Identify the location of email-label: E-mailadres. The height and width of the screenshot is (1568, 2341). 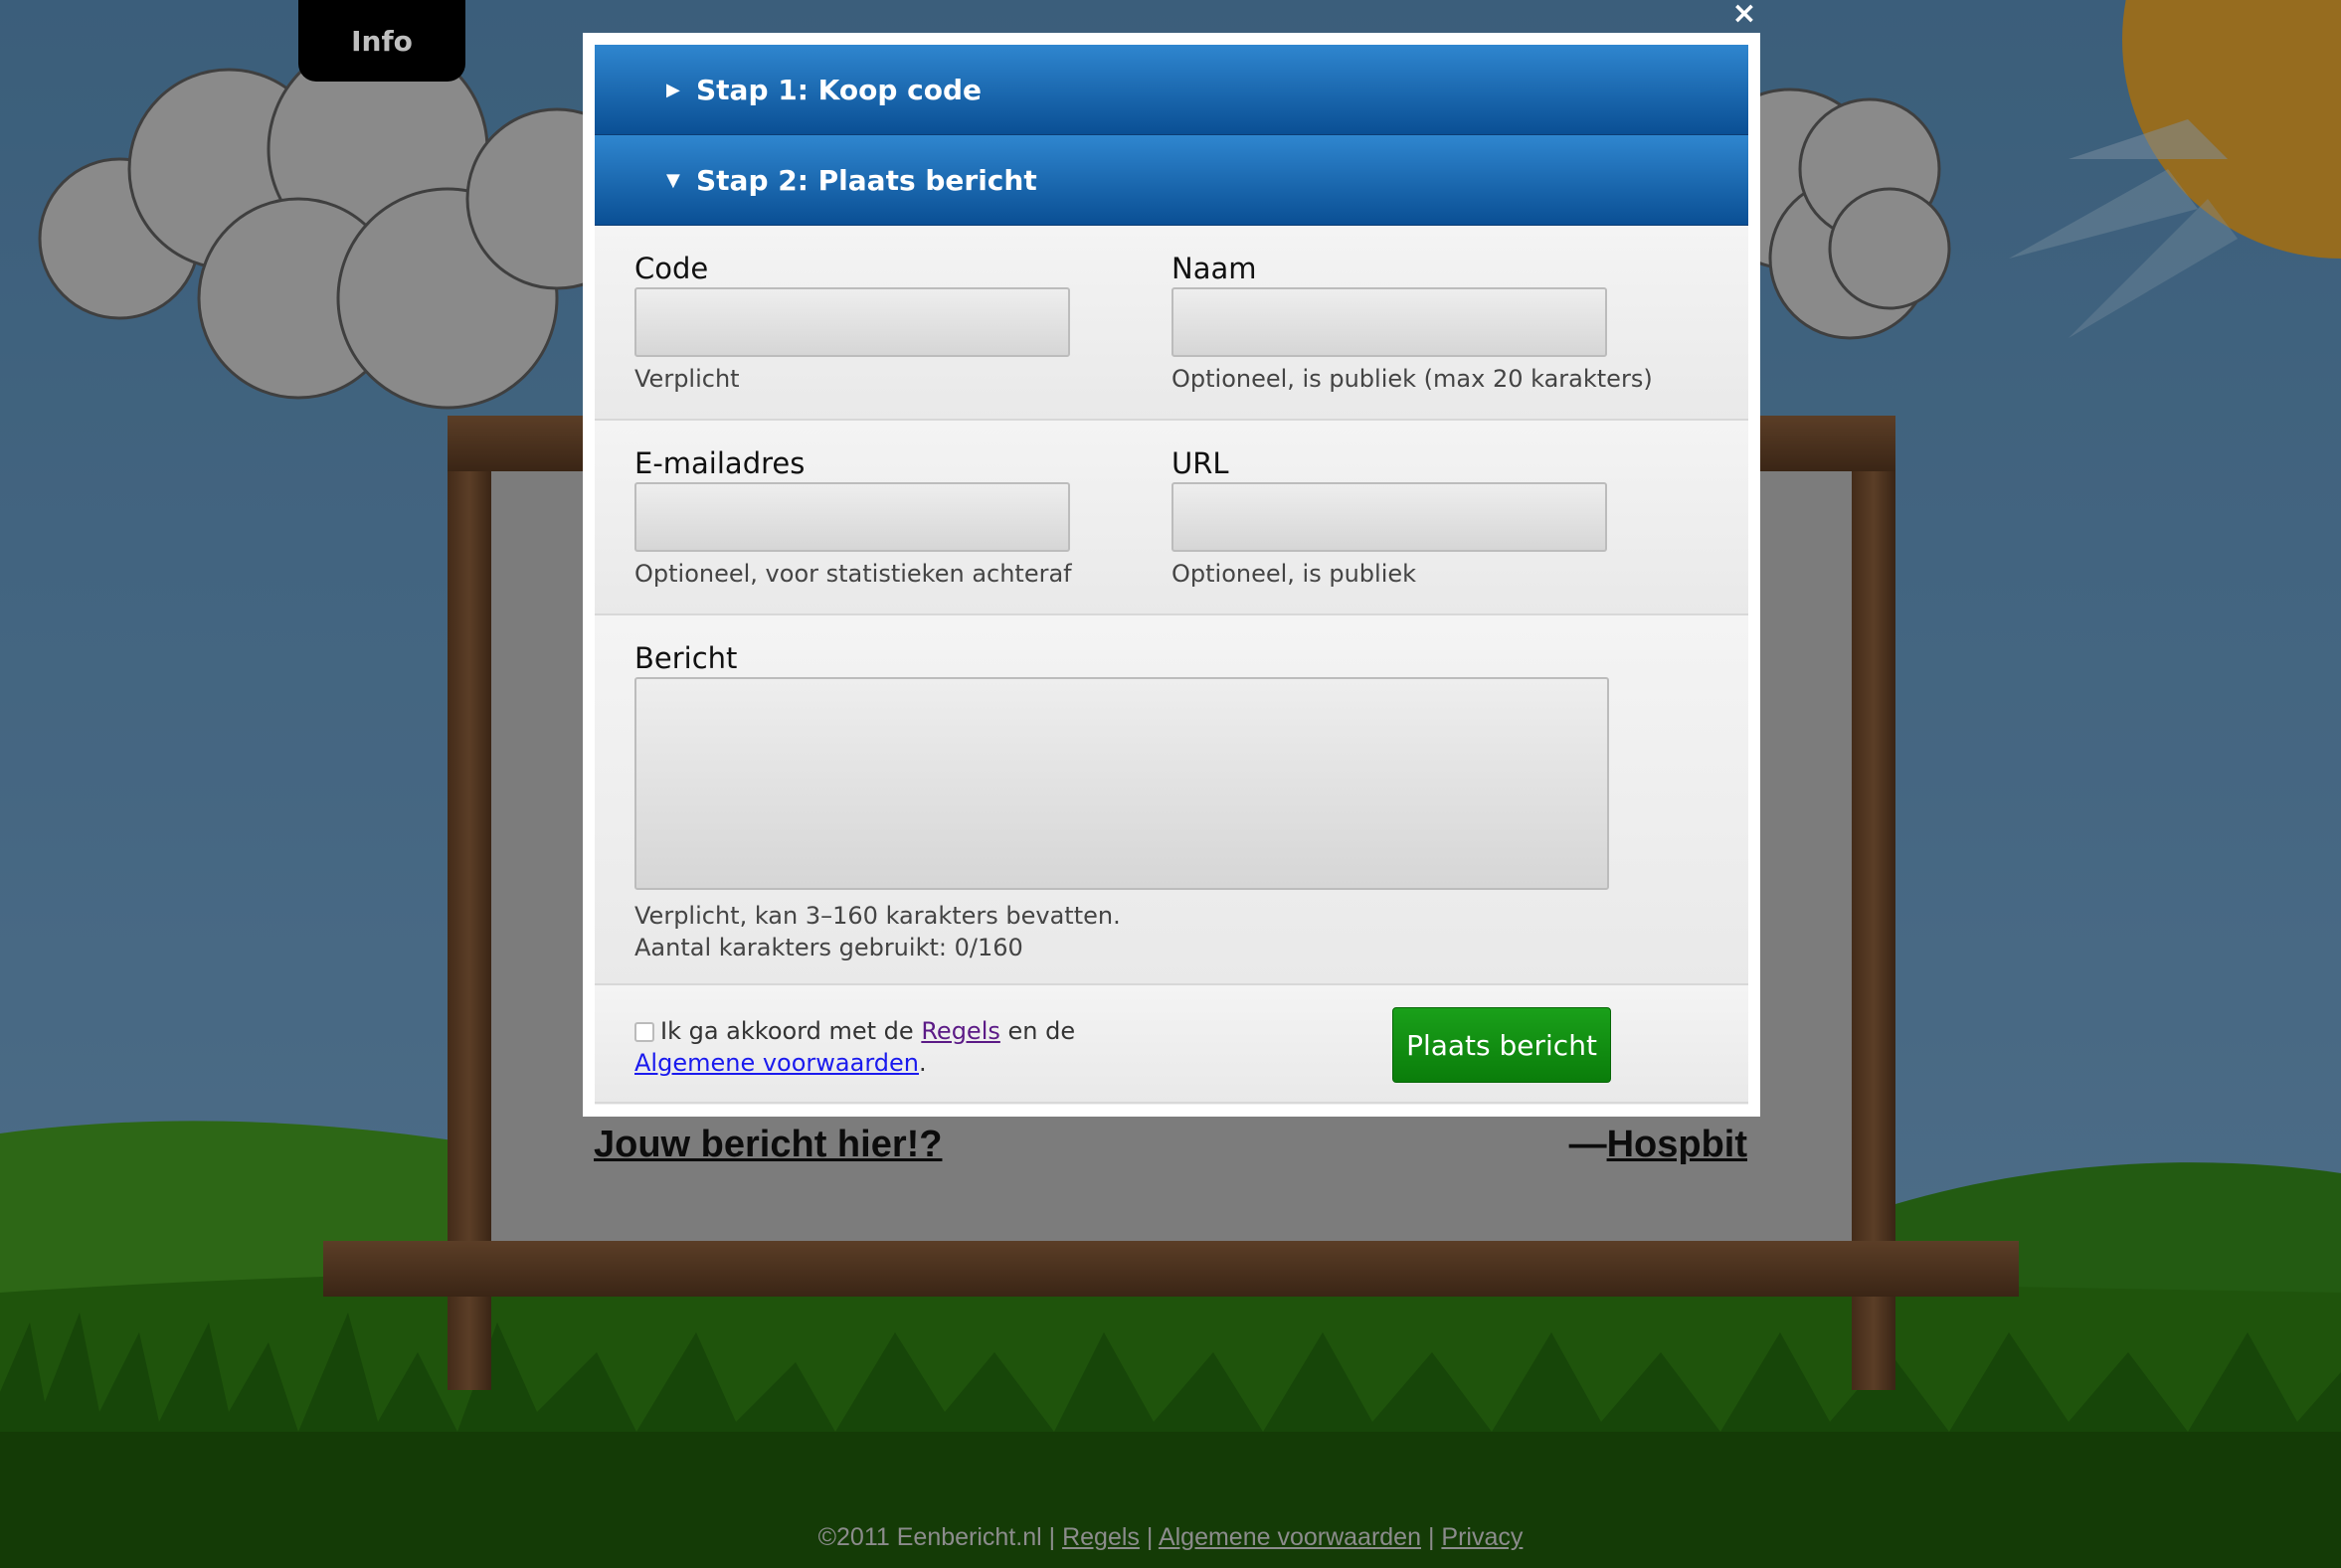
(720, 463).